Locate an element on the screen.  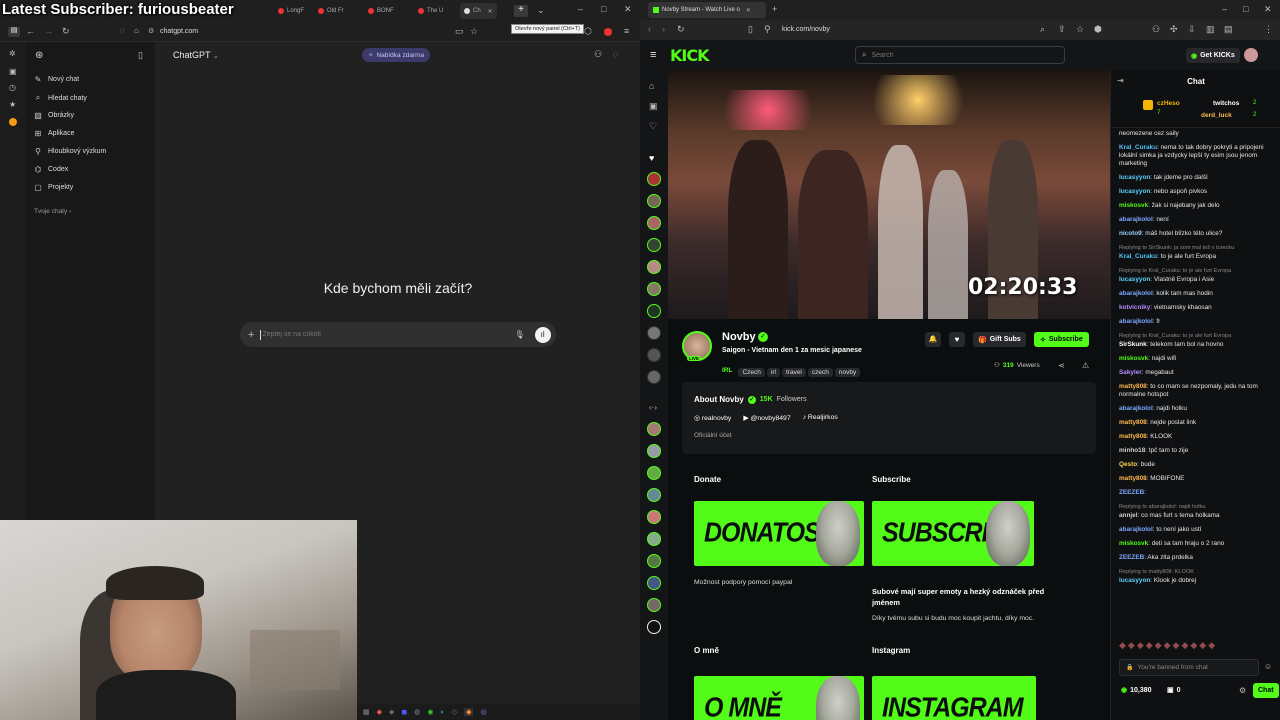
browse-icon: ▣ is located at coordinates (653, 106).